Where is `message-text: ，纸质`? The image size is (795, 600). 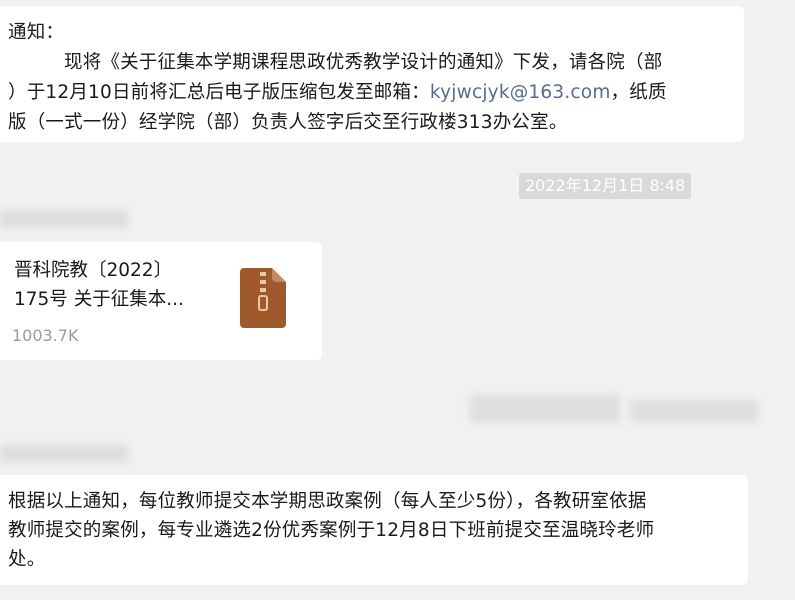 message-text: ，纸质 is located at coordinates (638, 92).